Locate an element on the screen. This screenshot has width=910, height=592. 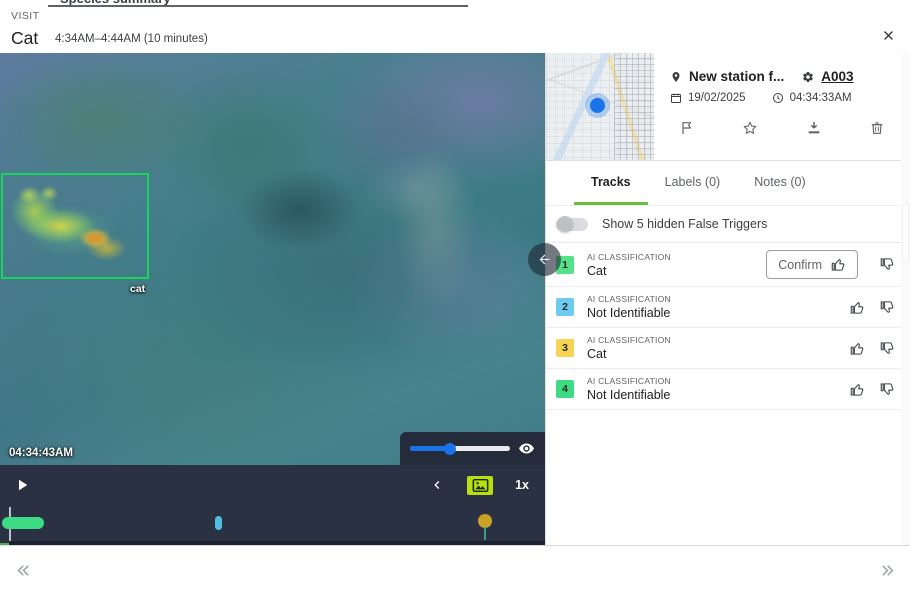
track-info: AI CLASSIFICATION Cat is located at coordinates (676, 265).